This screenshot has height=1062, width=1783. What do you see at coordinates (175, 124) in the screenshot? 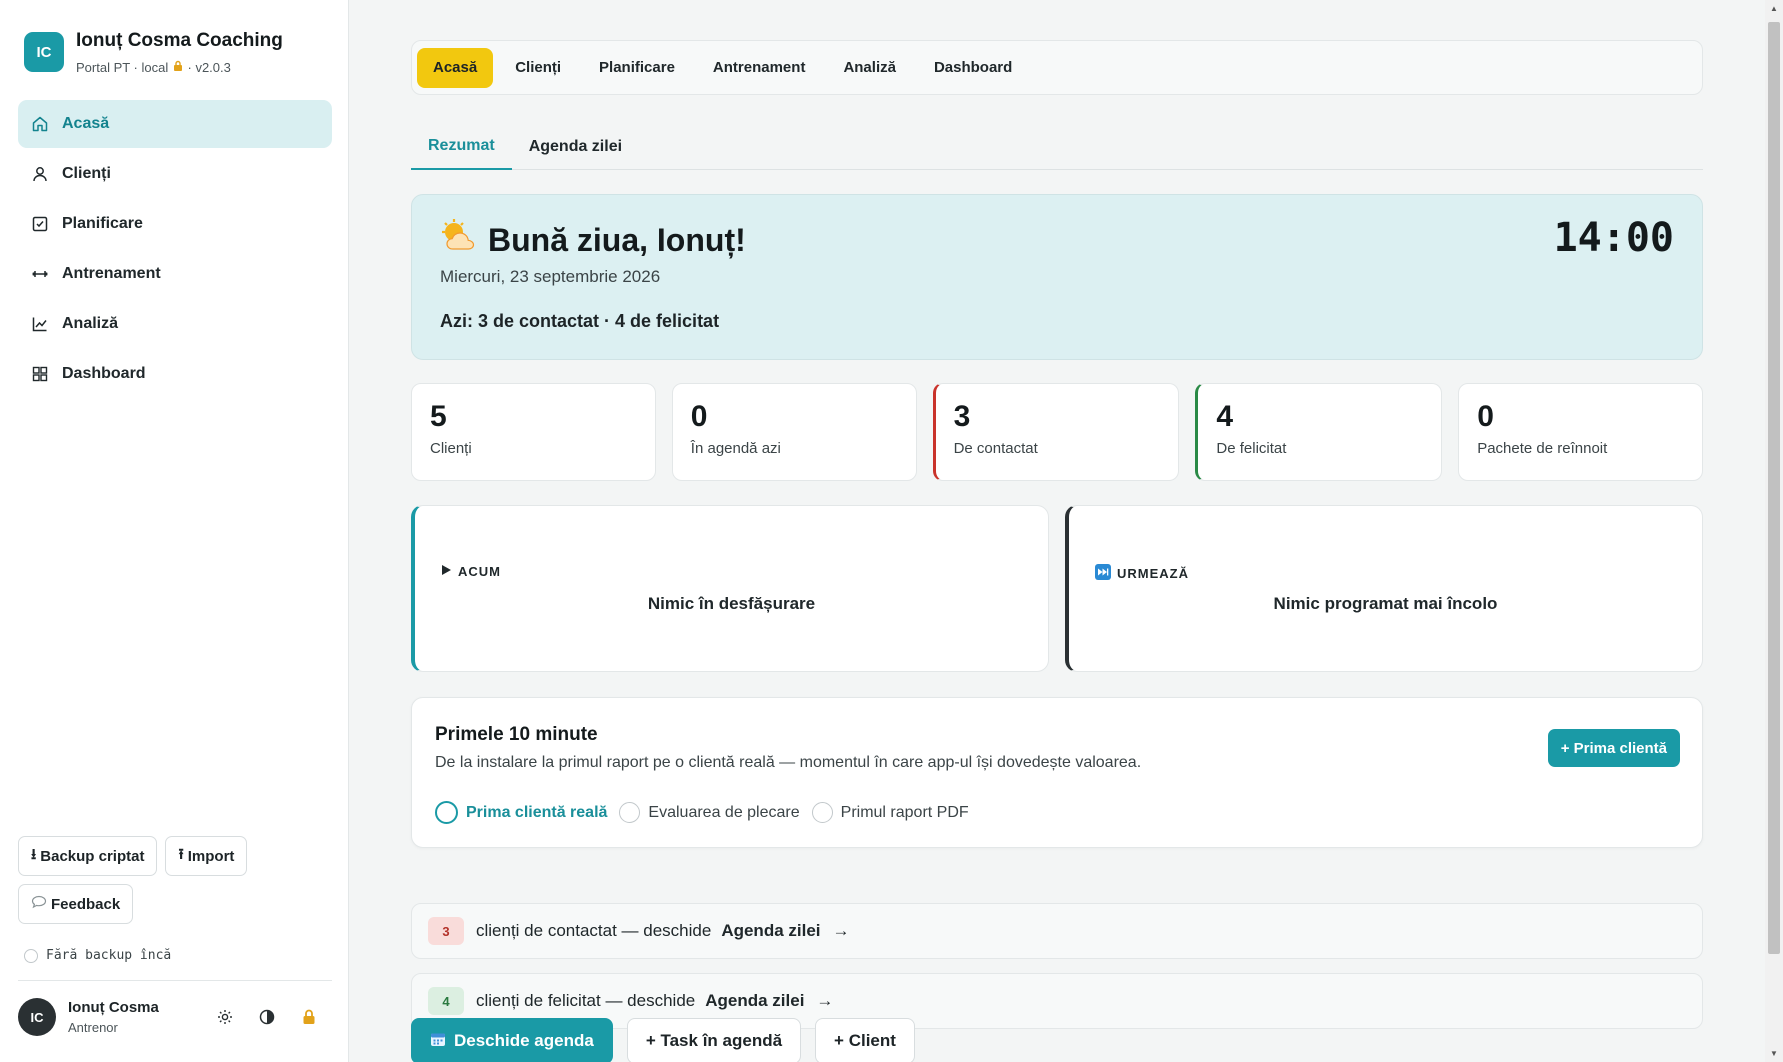
I see `sidebar-item-acasa: Acasă` at bounding box center [175, 124].